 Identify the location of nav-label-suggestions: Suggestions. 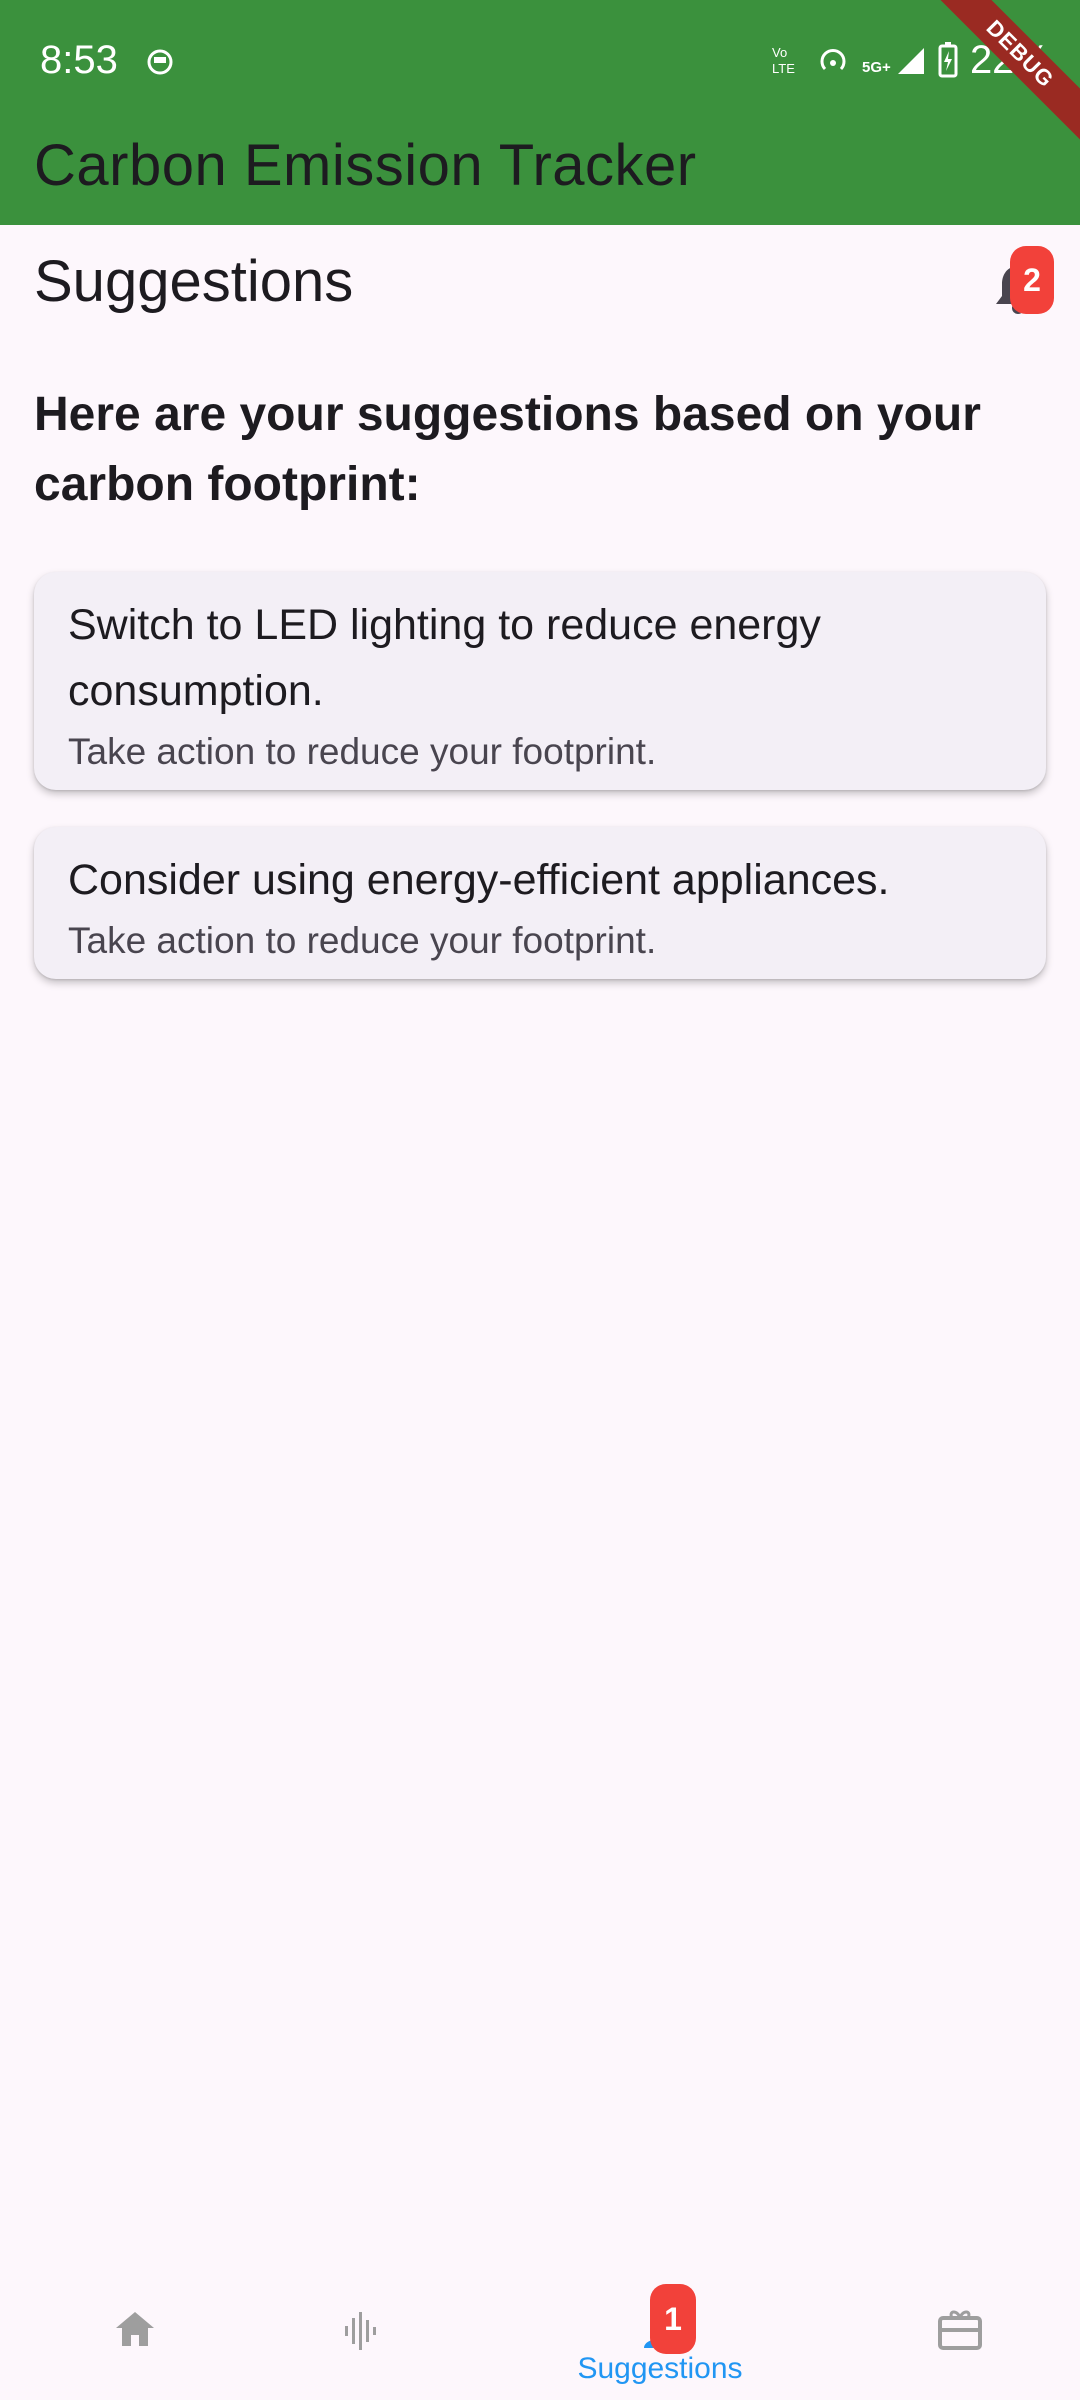
(660, 2368).